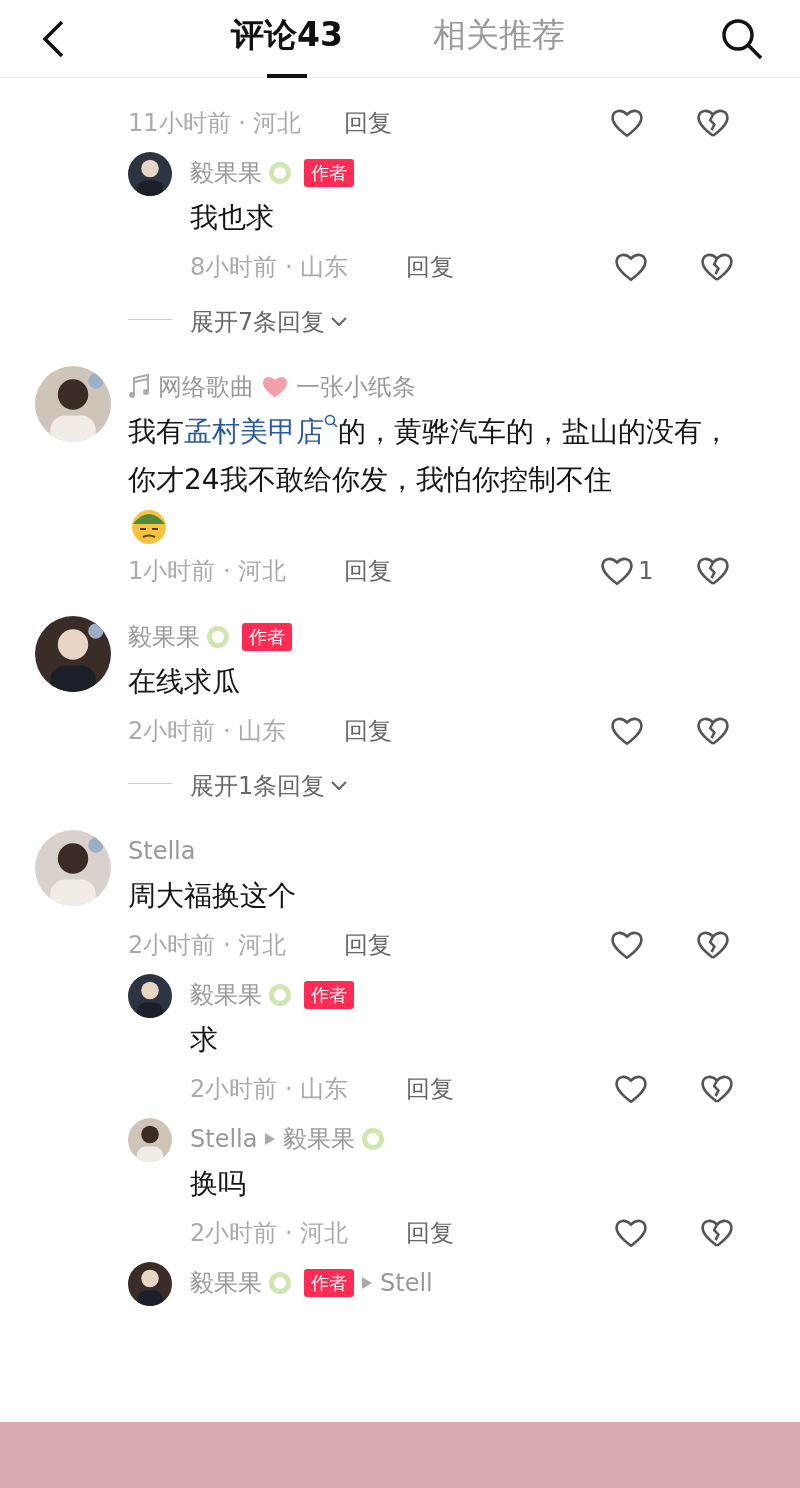 This screenshot has height=1488, width=800. What do you see at coordinates (356, 387) in the screenshot?
I see `user-name-suffix: 一张小纸条` at bounding box center [356, 387].